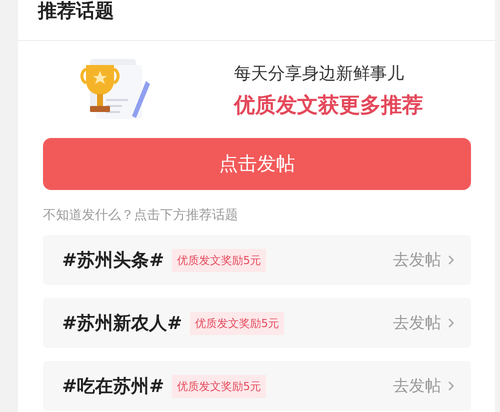 Image resolution: width=500 pixels, height=412 pixels. What do you see at coordinates (328, 105) in the screenshot?
I see `promo-headline: 优质发文获更多推荐` at bounding box center [328, 105].